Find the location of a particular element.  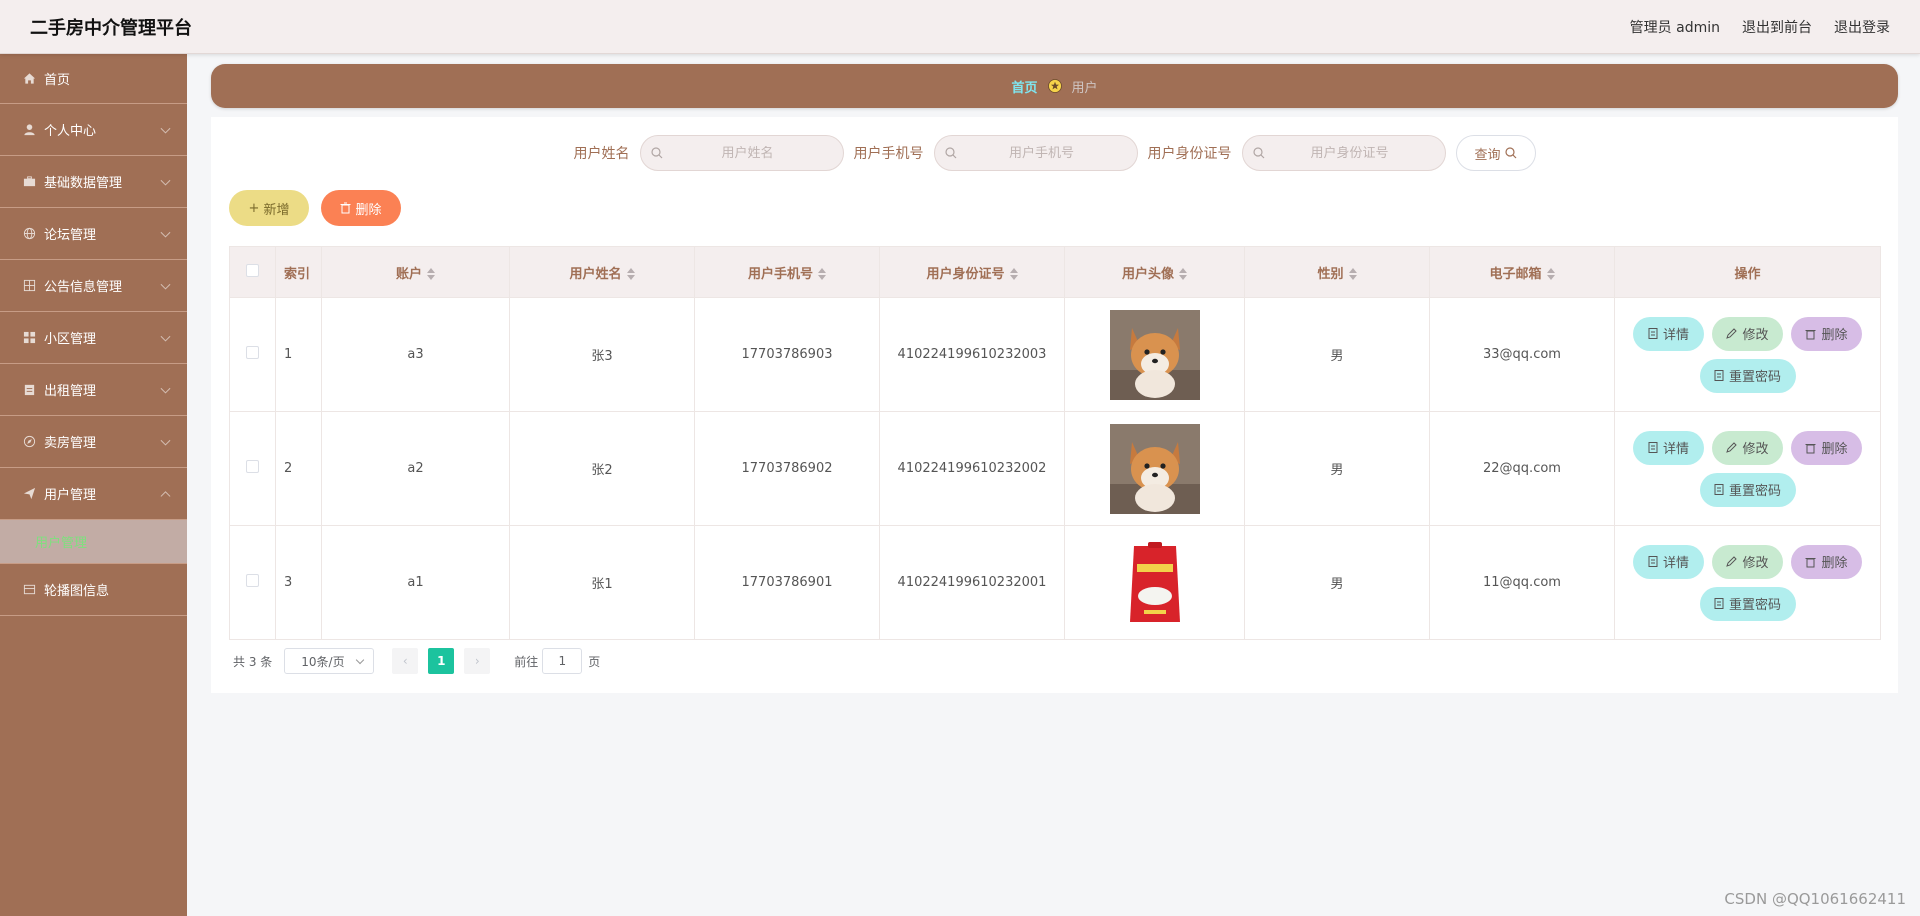

col-account: 账户 is located at coordinates (415, 272).